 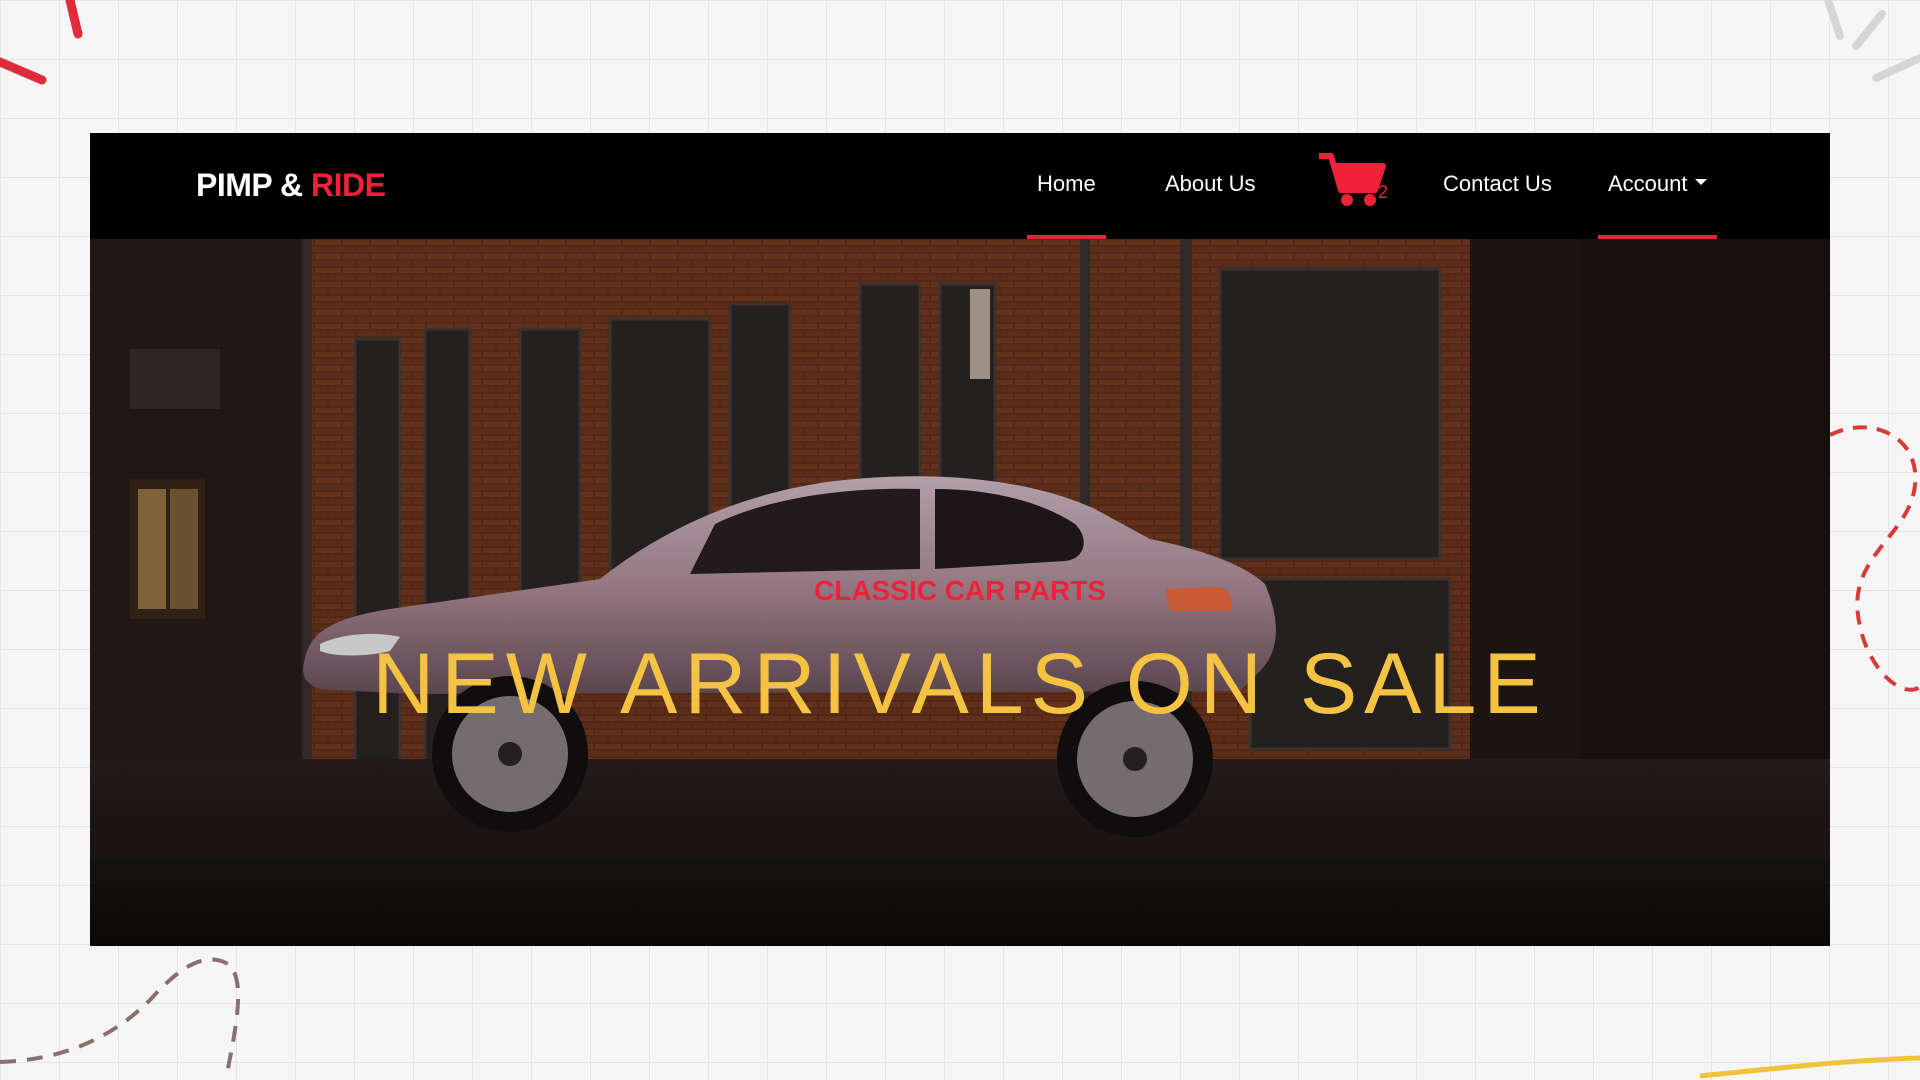 I want to click on decor-top-left-strokes, so click(x=41, y=42).